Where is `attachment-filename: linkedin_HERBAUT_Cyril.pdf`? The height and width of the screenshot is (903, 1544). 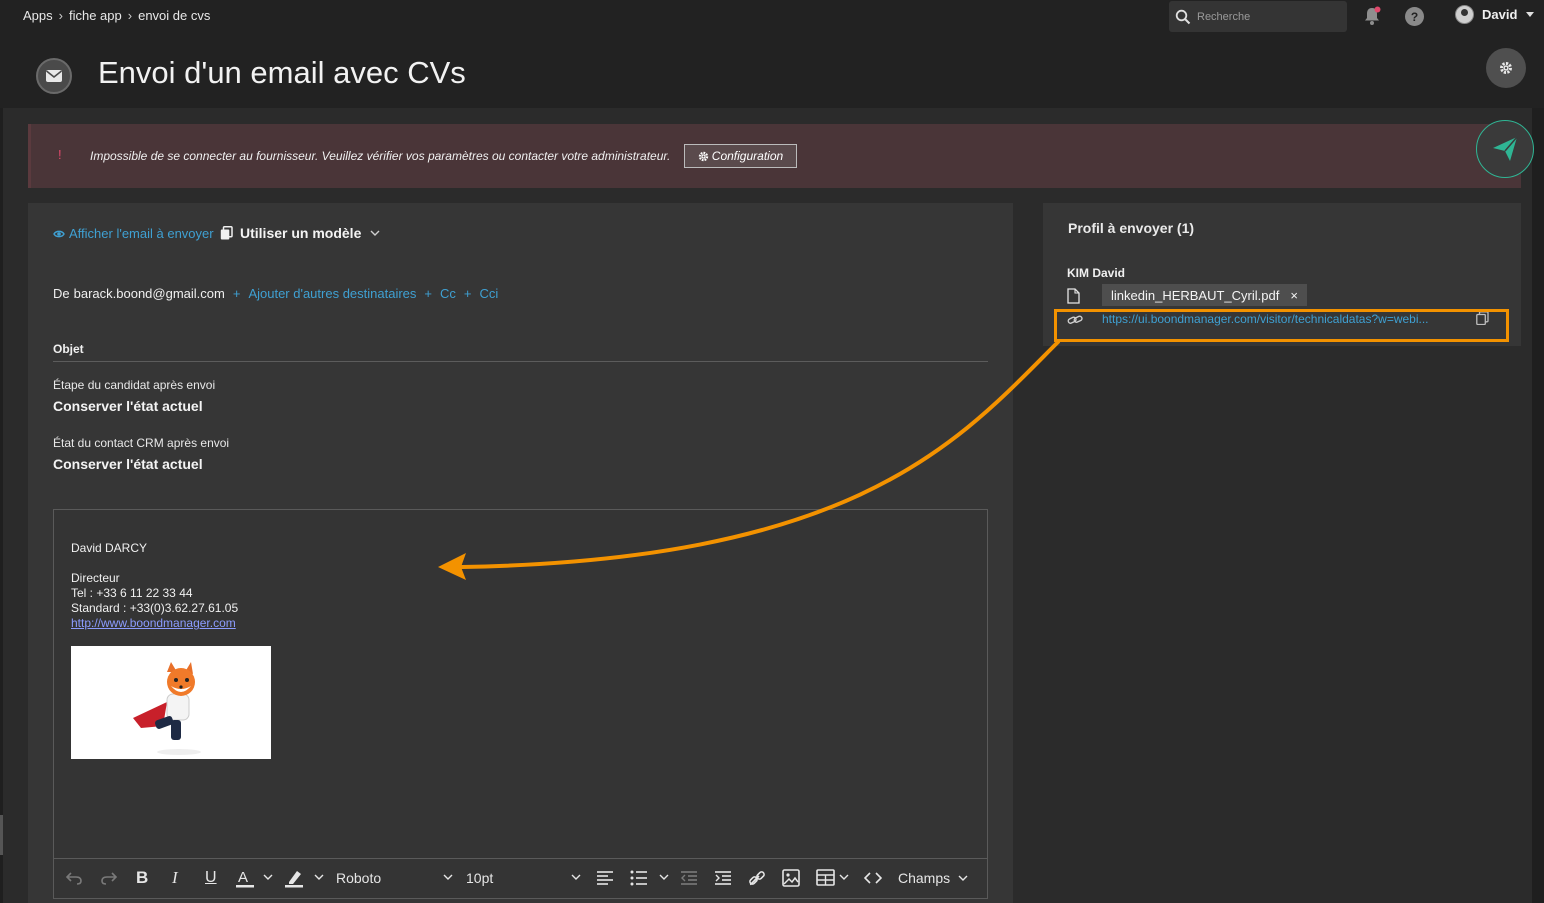
attachment-filename: linkedin_HERBAUT_Cyril.pdf is located at coordinates (1195, 295).